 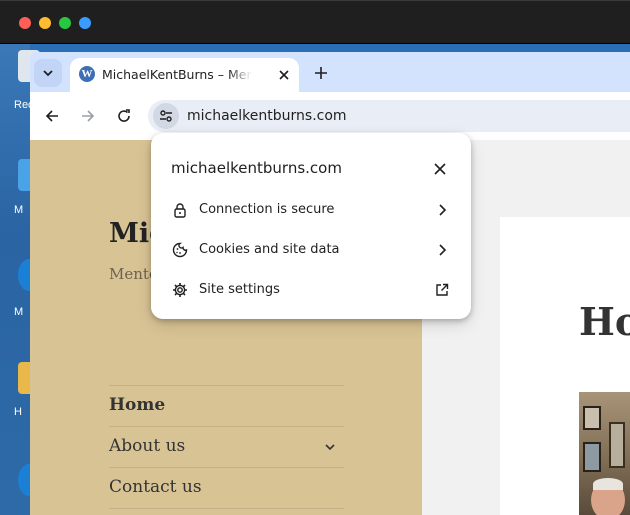 I want to click on popup-close-button, so click(x=440, y=169).